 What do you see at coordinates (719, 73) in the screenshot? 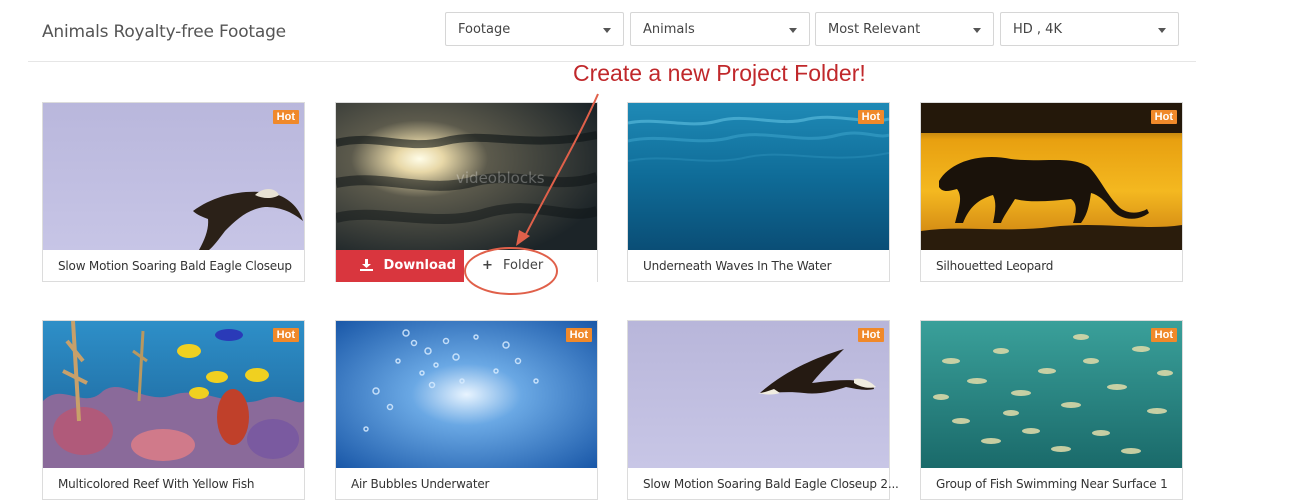
I see `annotation-callout: Create a new Project Folder!` at bounding box center [719, 73].